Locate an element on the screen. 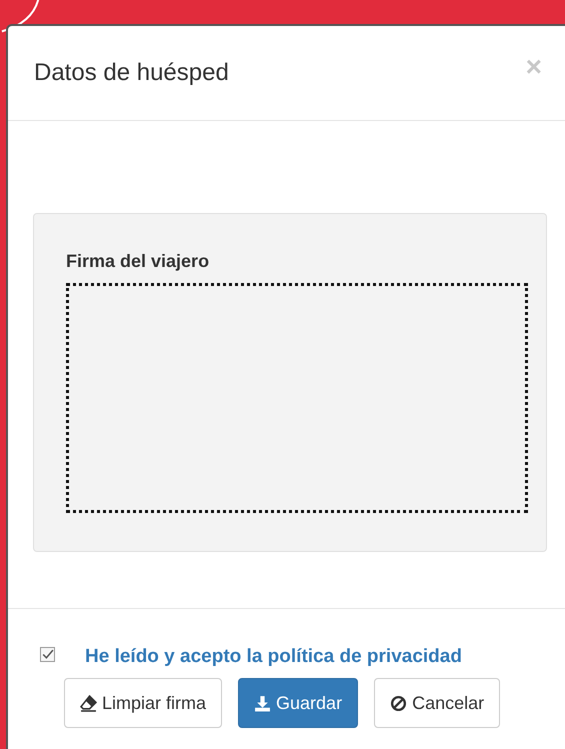 Image resolution: width=565 pixels, height=749 pixels. modal-title: Datos de huésped is located at coordinates (131, 73).